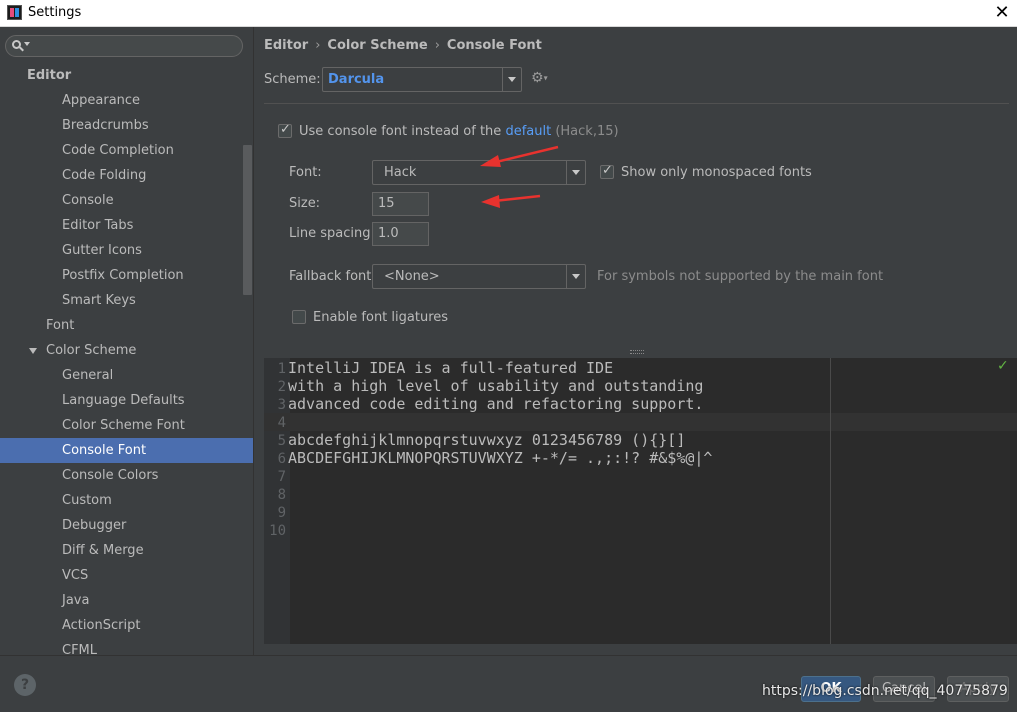 This screenshot has width=1017, height=712. I want to click on sidebar-item-code-completion: Code Completion, so click(126, 150).